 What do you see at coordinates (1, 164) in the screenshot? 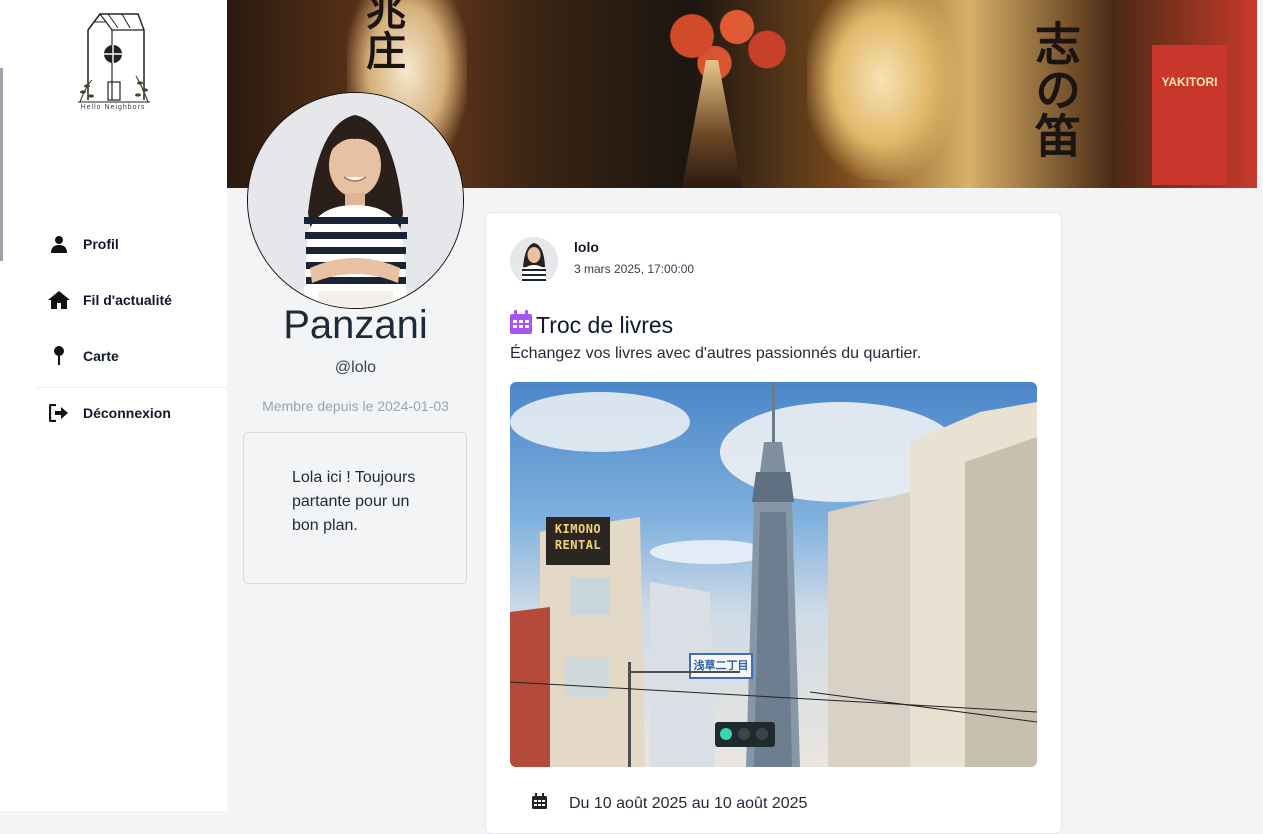
I see `sidebar-scroll-indicator` at bounding box center [1, 164].